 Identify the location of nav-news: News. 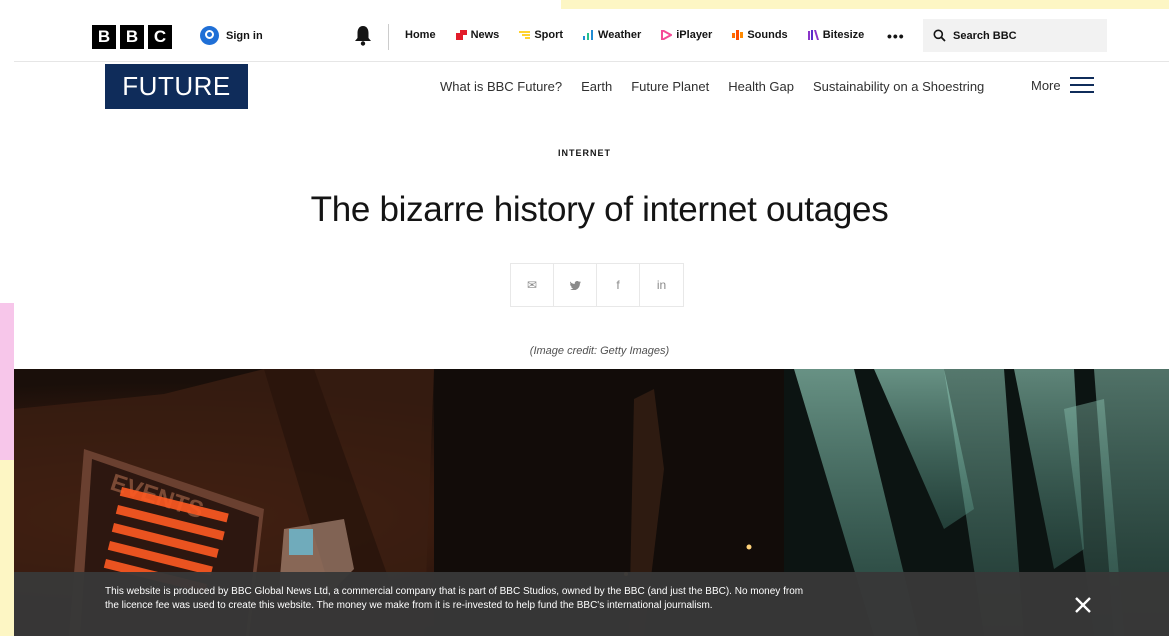
(477, 35).